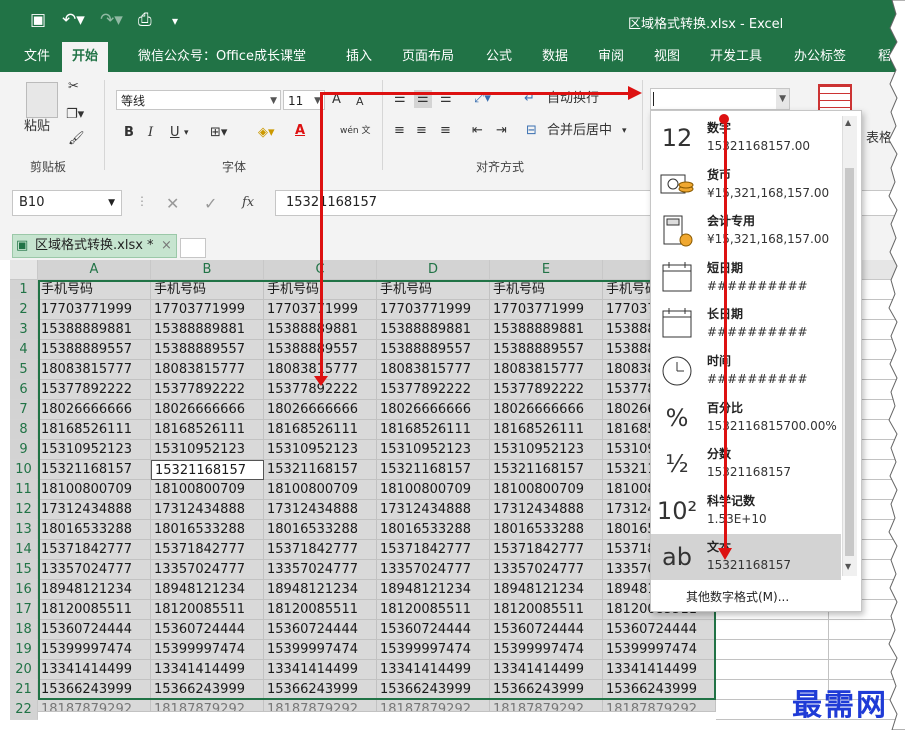 This screenshot has height=730, width=905. What do you see at coordinates (207, 706) in the screenshot?
I see `cell-B22: 18187879292` at bounding box center [207, 706].